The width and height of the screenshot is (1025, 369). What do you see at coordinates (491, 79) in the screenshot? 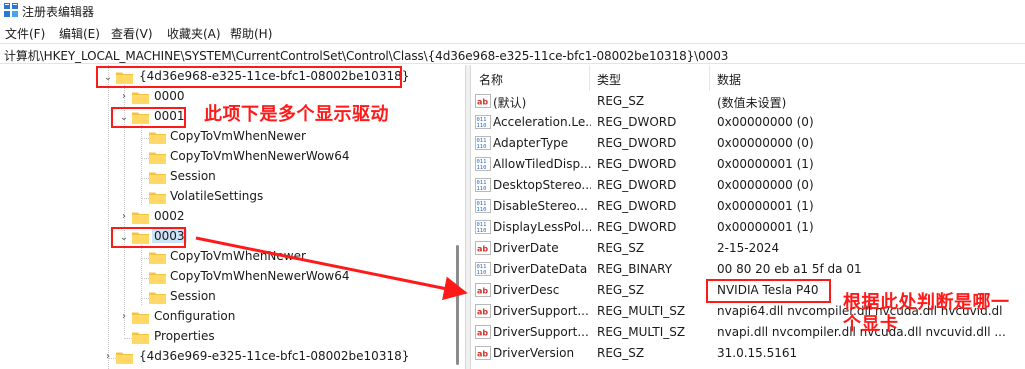
I see `column-header-name: 名称` at bounding box center [491, 79].